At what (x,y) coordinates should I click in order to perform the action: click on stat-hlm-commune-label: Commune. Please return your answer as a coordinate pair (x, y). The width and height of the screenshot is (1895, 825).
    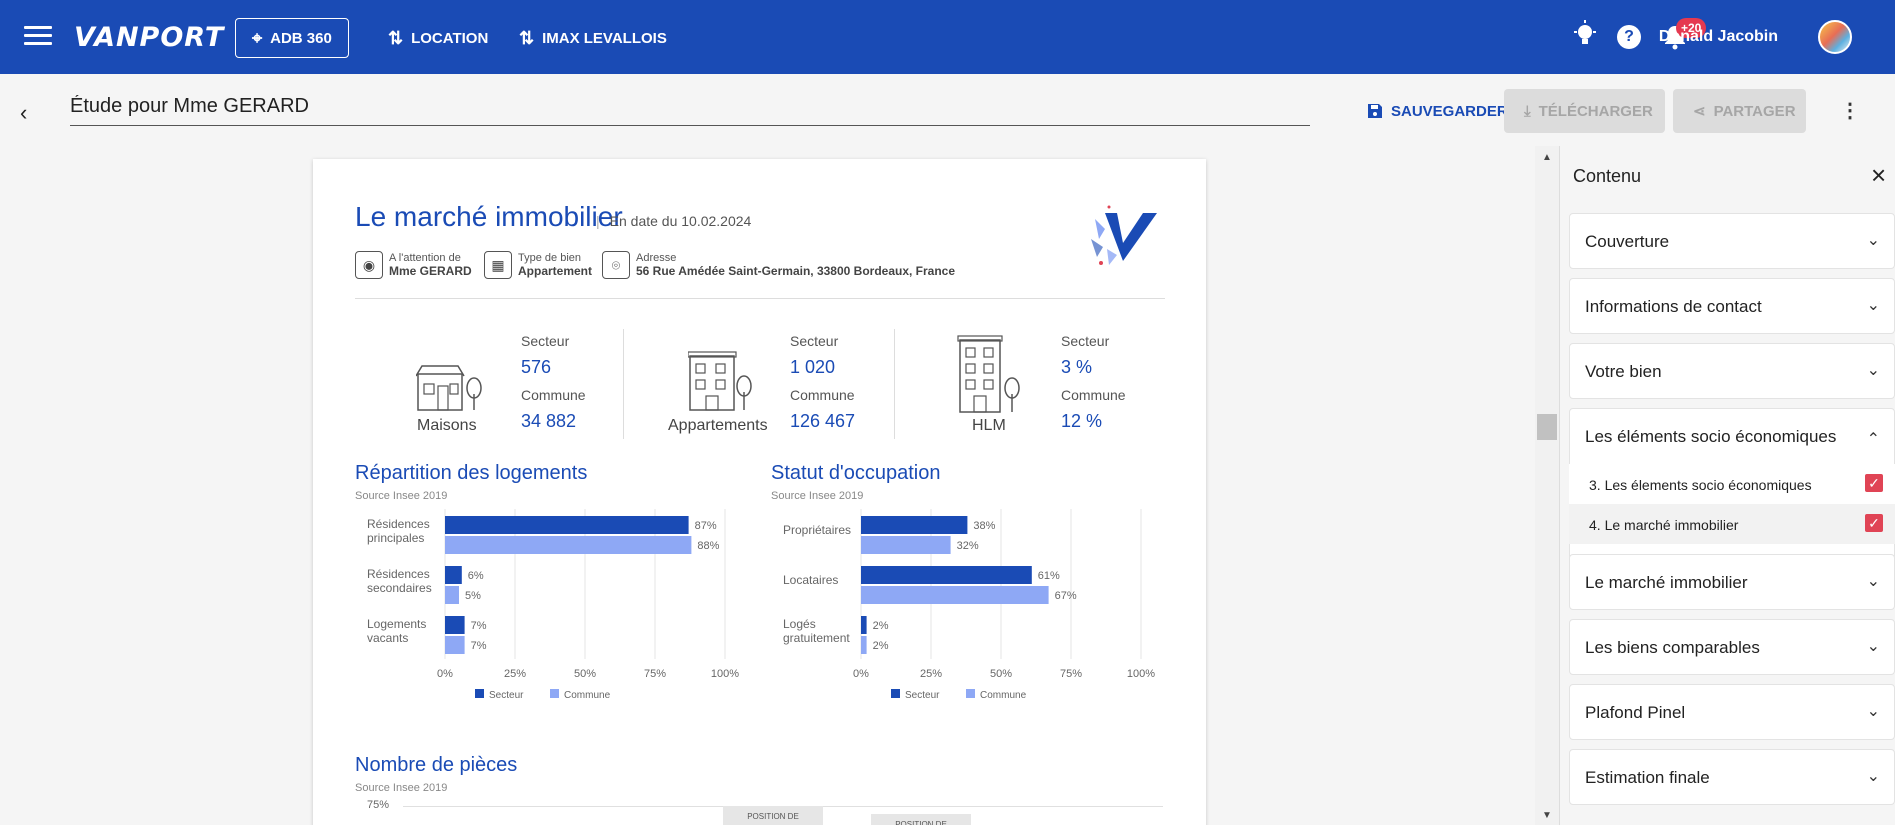
    Looking at the image, I should click on (1093, 395).